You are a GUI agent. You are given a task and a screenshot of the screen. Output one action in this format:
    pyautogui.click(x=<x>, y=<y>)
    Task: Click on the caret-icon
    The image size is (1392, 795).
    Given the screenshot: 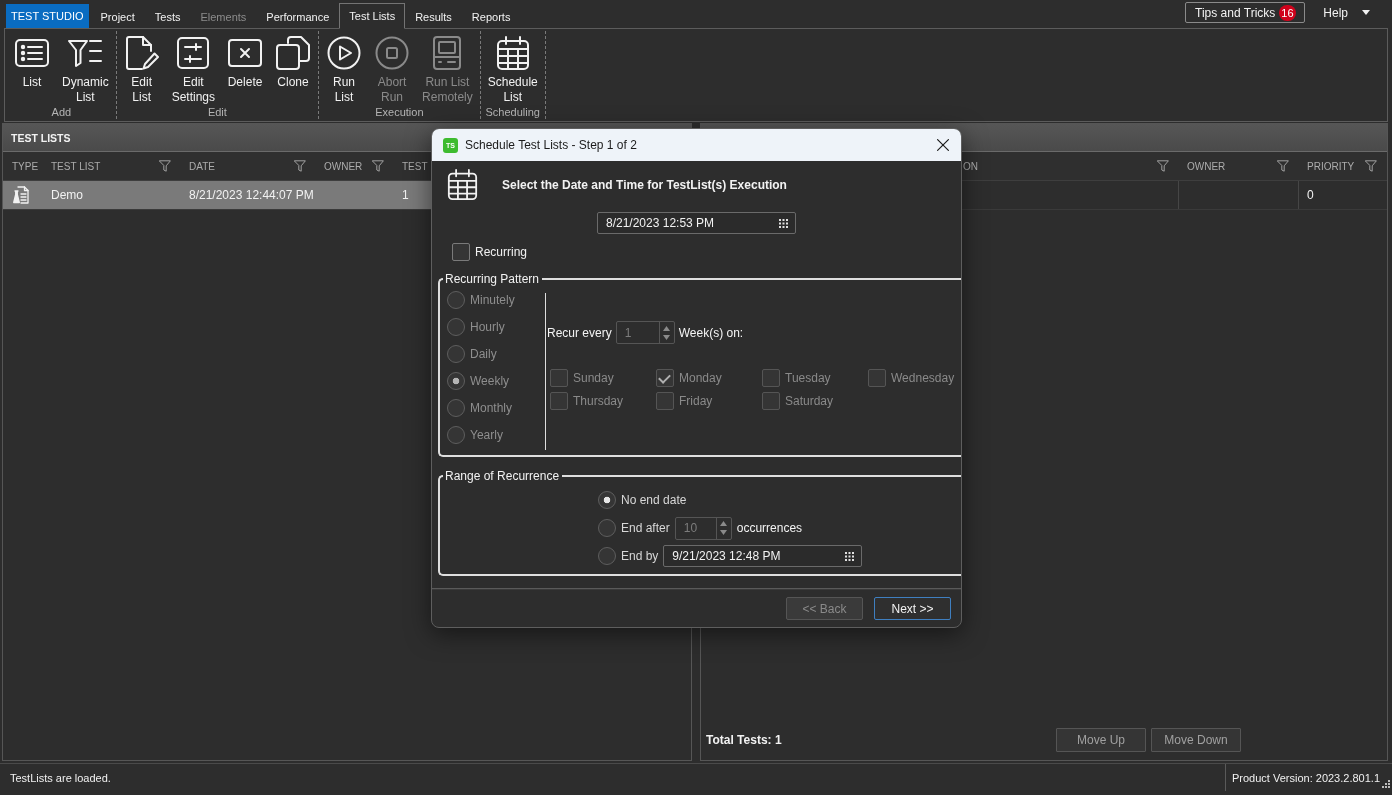 What is the action you would take?
    pyautogui.click(x=1366, y=12)
    